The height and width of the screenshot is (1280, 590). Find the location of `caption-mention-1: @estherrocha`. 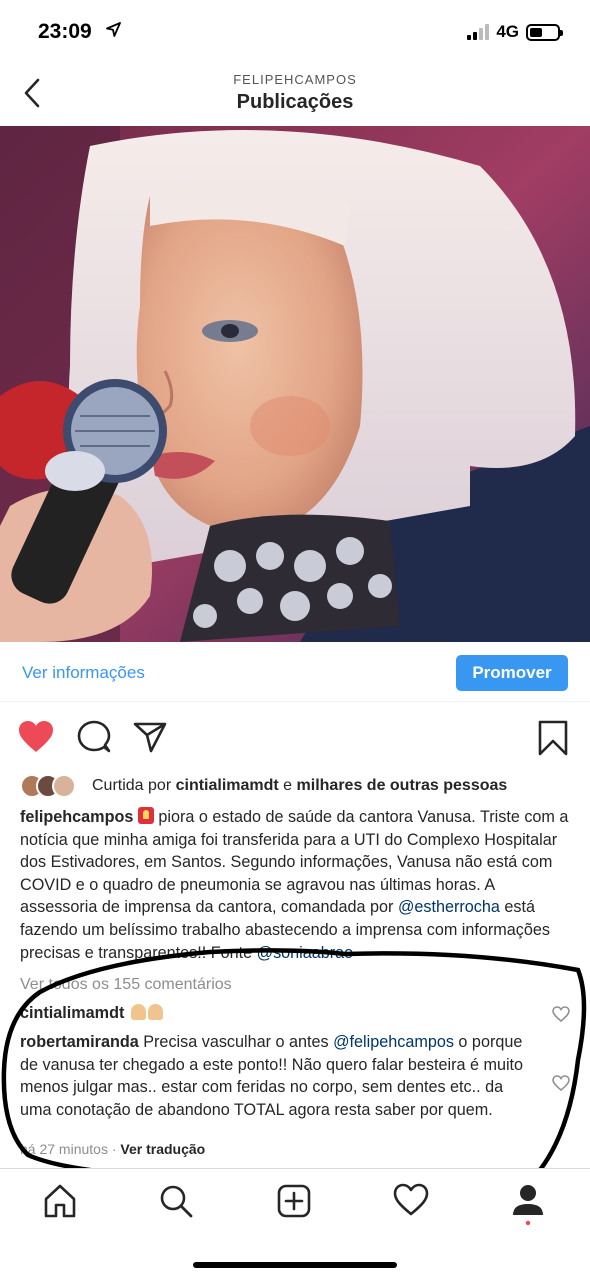

caption-mention-1: @estherrocha is located at coordinates (449, 907).